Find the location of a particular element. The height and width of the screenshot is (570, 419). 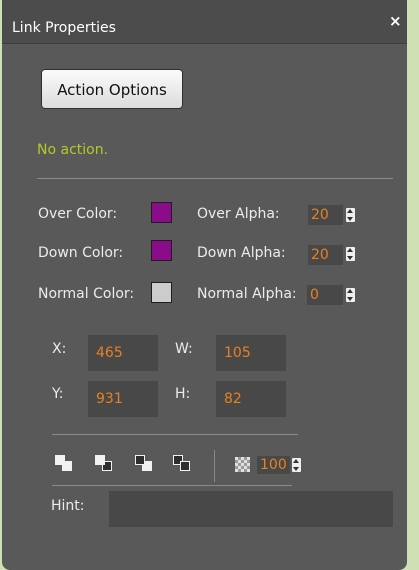

hint-input is located at coordinates (251, 509).